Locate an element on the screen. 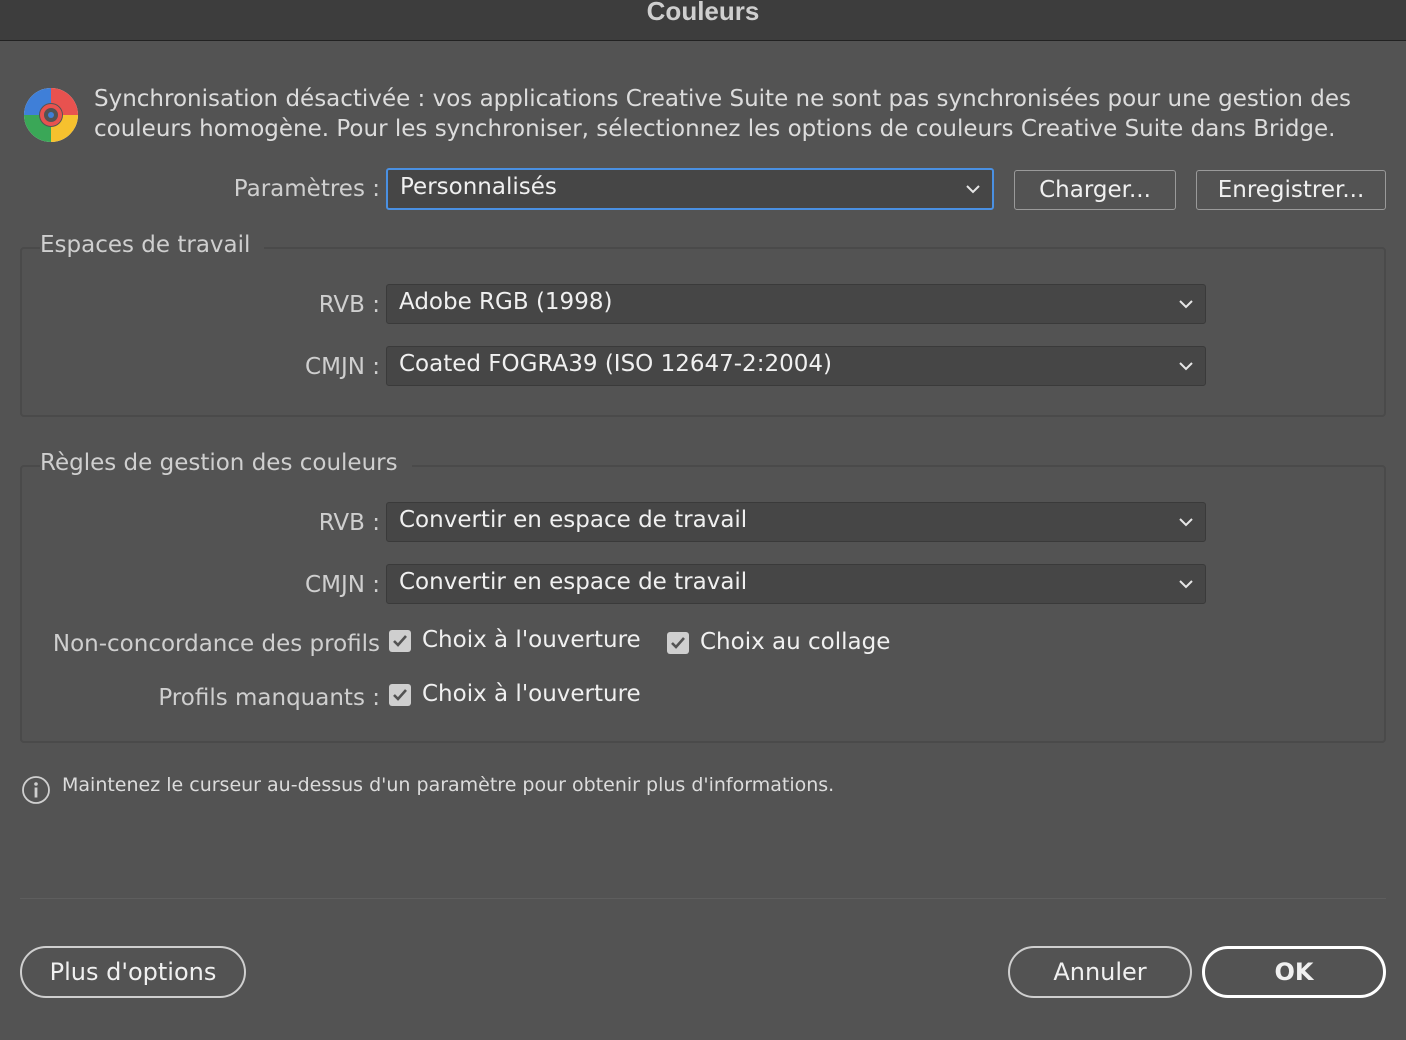 Image resolution: width=1406 pixels, height=1040 pixels. cancel-button: Annuler is located at coordinates (1100, 972).